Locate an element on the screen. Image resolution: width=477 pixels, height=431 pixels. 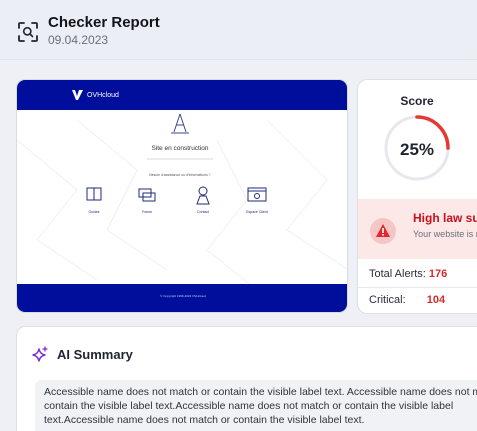
preview-topbar is located at coordinates (182, 95).